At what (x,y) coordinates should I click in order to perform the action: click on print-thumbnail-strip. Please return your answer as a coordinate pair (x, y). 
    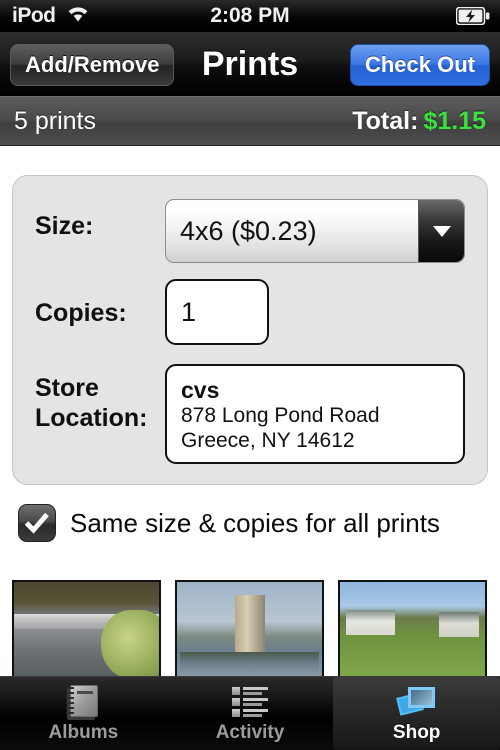
    Looking at the image, I should click on (250, 629).